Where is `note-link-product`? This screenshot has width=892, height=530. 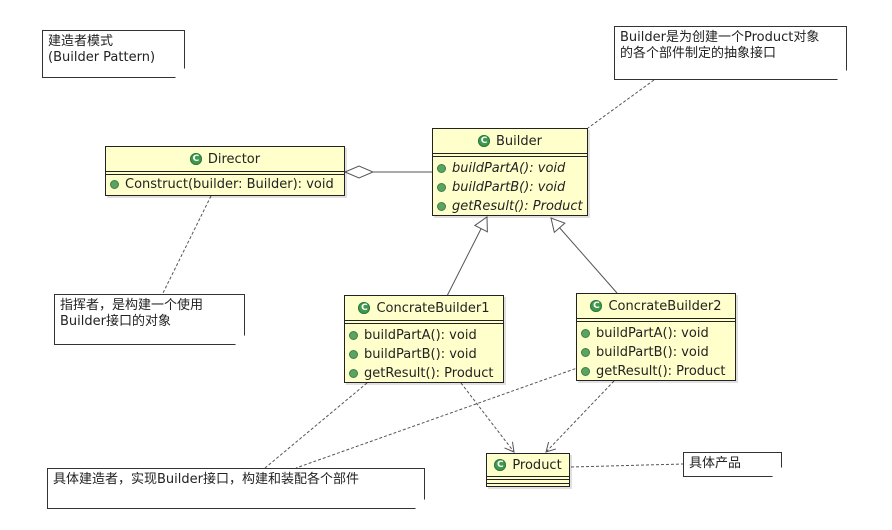 note-link-product is located at coordinates (627, 465).